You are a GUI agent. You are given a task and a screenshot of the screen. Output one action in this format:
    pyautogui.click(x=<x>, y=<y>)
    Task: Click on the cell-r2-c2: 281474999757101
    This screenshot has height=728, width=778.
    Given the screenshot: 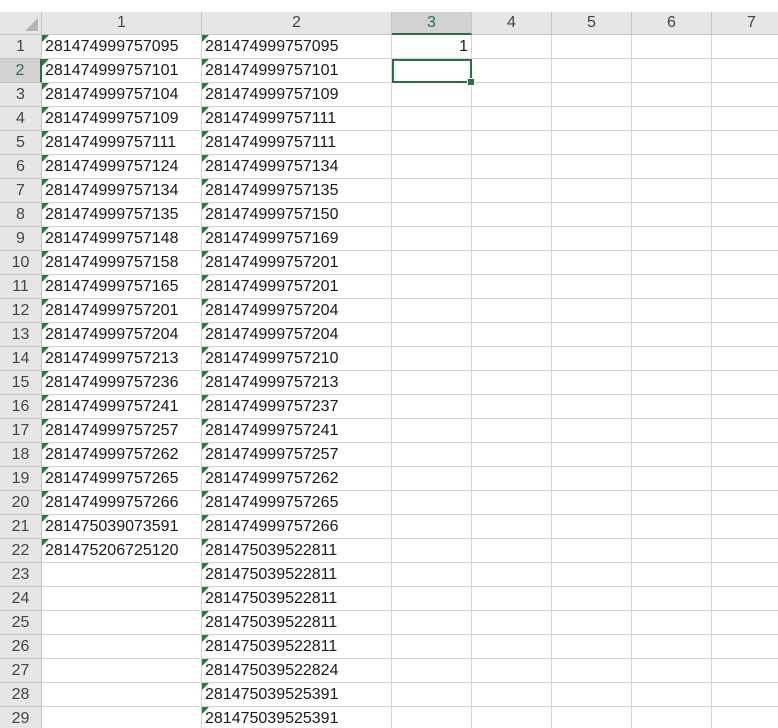 What is the action you would take?
    pyautogui.click(x=297, y=71)
    